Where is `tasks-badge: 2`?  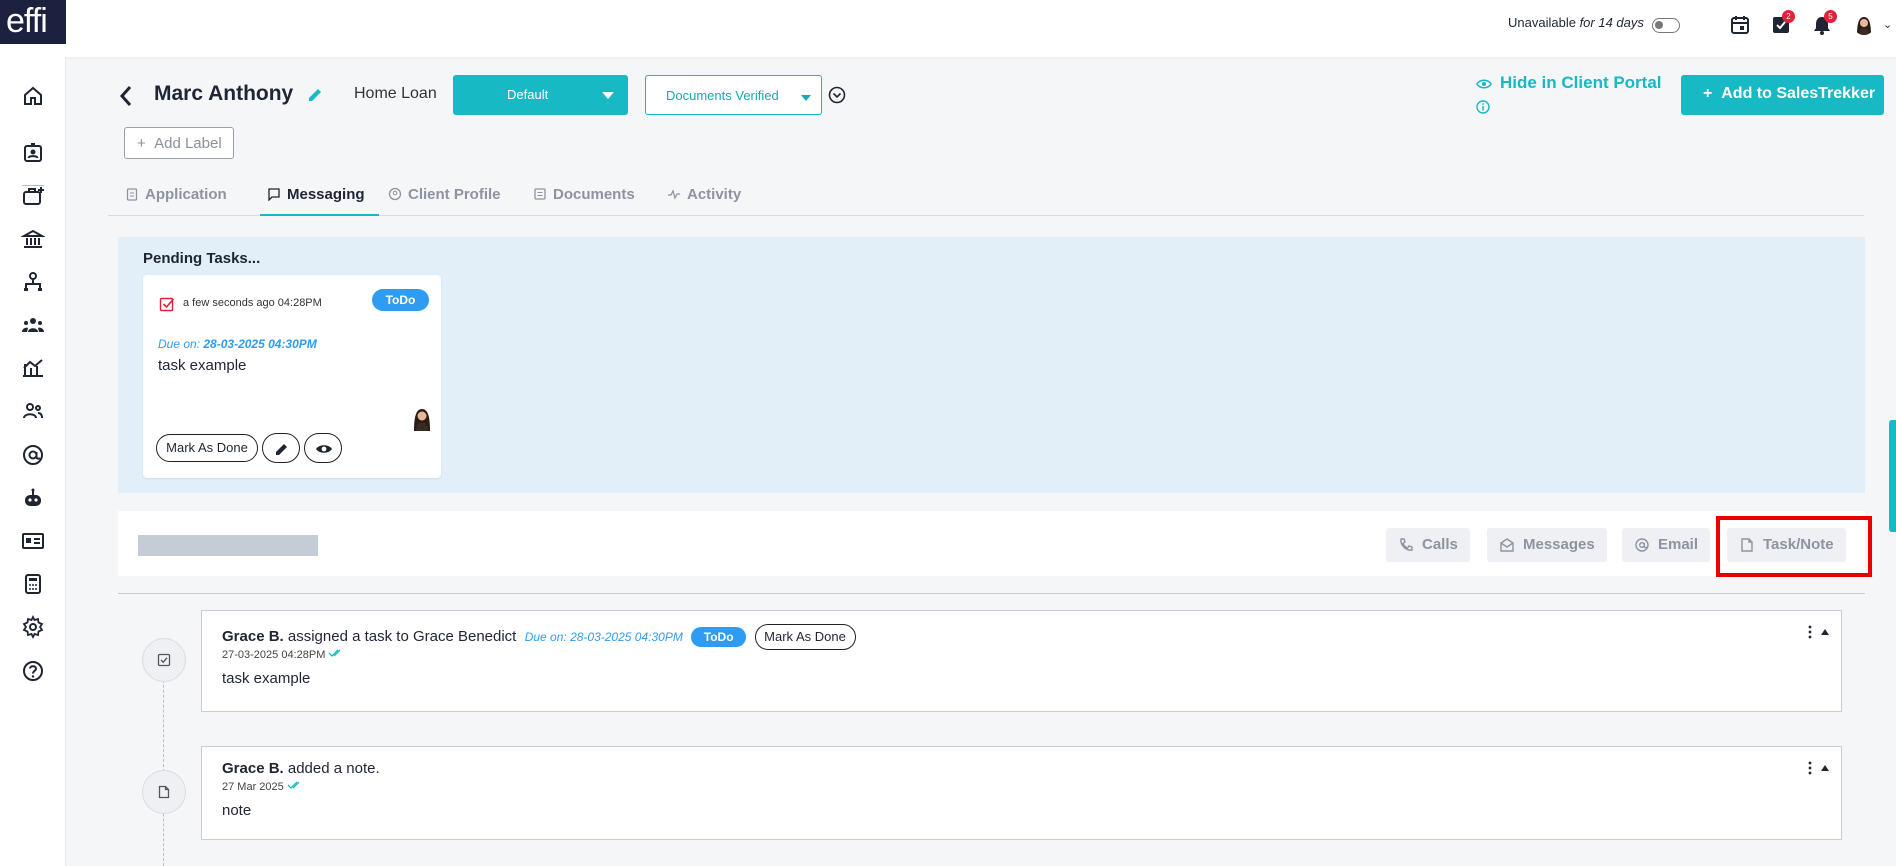
tasks-badge: 2 is located at coordinates (1788, 16).